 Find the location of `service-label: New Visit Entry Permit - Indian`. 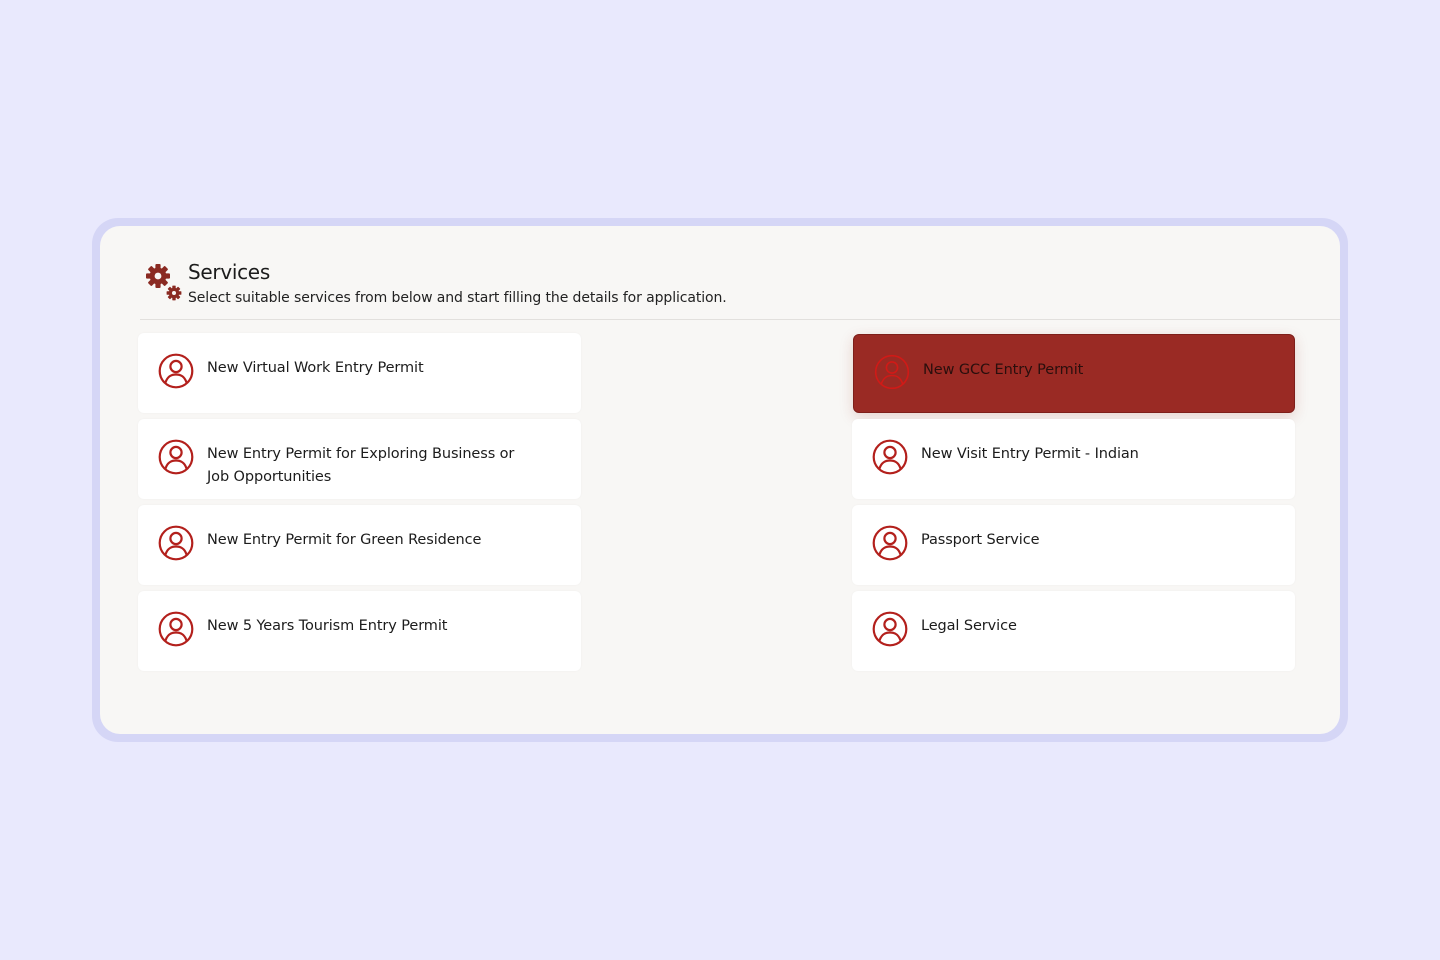

service-label: New Visit Entry Permit - Indian is located at coordinates (1030, 454).